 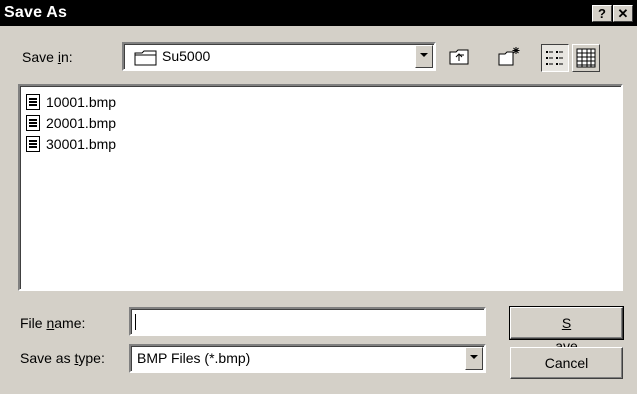 I want to click on details-view-button, so click(x=586, y=58).